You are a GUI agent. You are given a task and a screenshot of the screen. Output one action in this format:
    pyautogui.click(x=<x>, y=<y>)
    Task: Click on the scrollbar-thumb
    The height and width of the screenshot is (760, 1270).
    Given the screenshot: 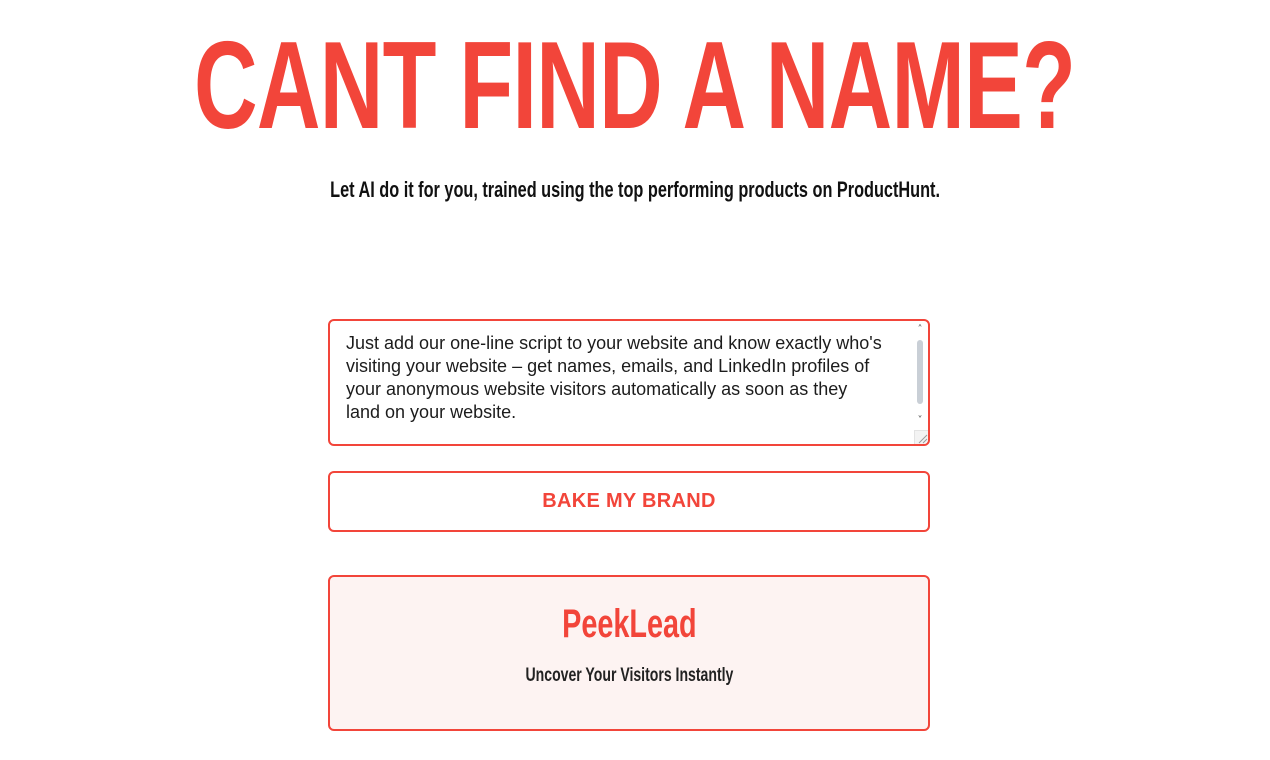 What is the action you would take?
    pyautogui.click(x=920, y=372)
    